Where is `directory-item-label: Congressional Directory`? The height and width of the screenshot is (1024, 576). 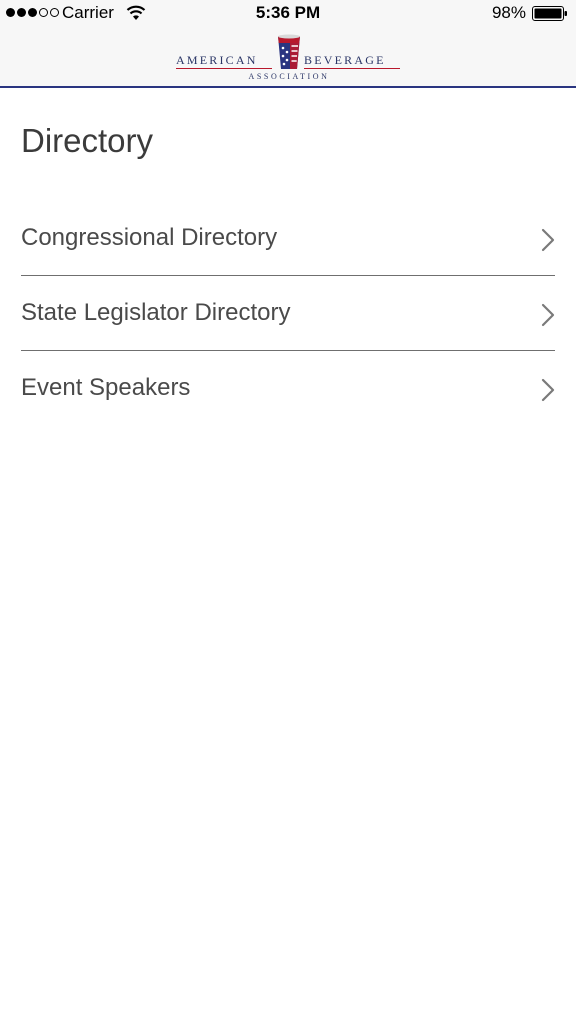
directory-item-label: Congressional Directory is located at coordinates (149, 237).